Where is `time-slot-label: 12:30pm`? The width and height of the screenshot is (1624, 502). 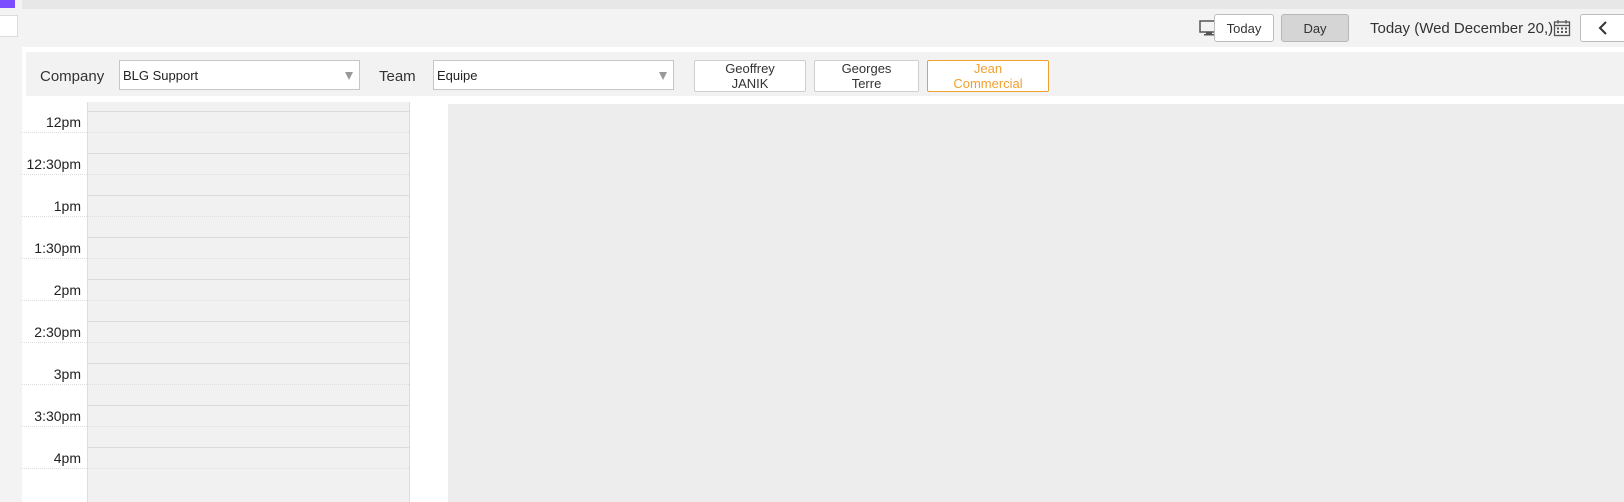 time-slot-label: 12:30pm is located at coordinates (53, 164).